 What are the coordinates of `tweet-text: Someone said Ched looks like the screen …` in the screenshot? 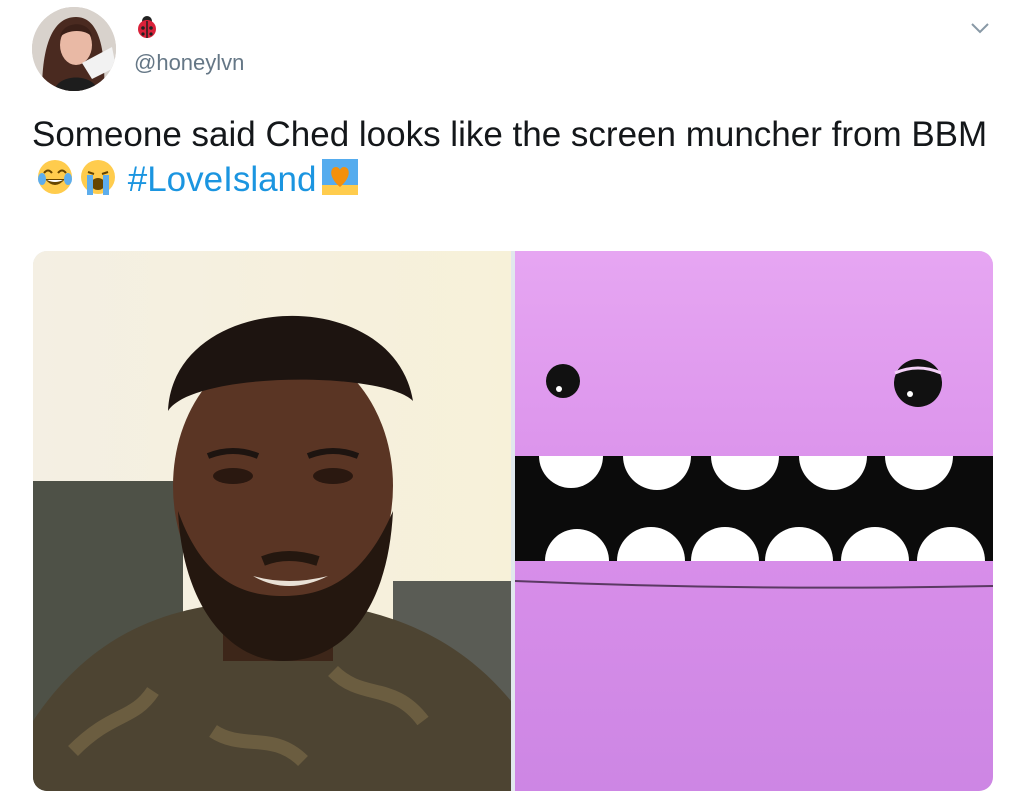 It's located at (517, 157).